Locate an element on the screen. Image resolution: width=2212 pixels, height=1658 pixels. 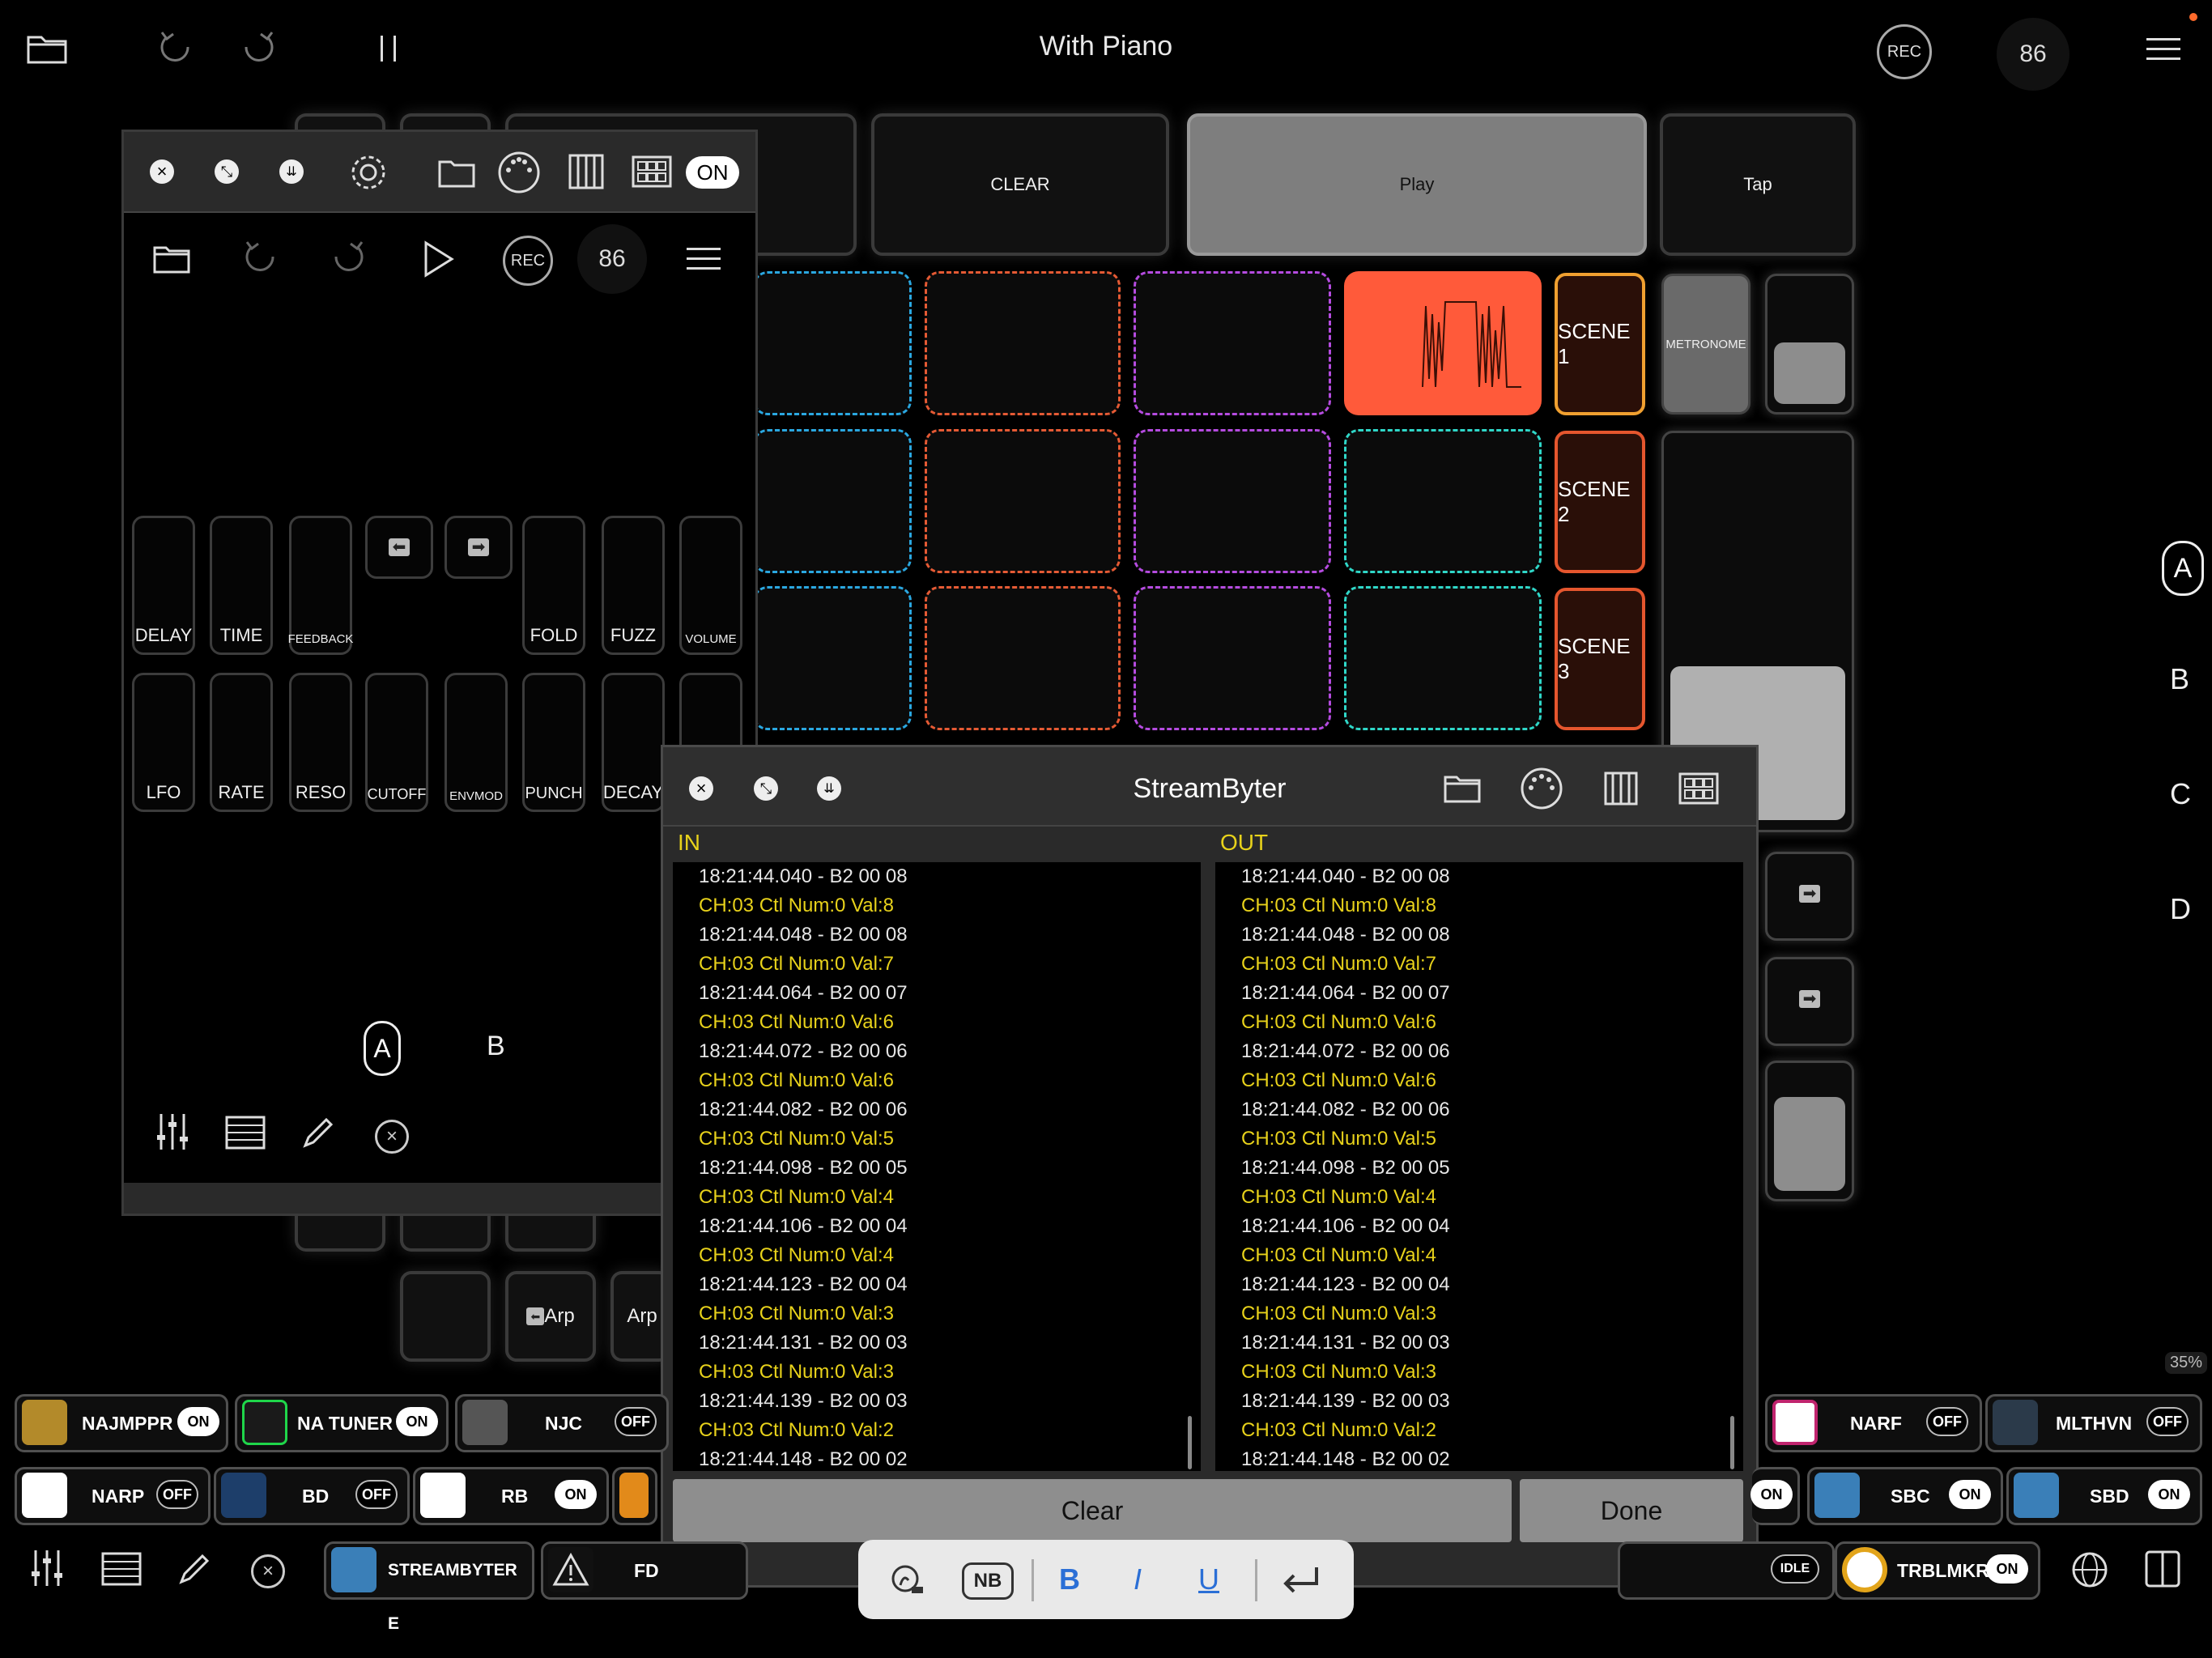
plugin-chip-njc: NJC OFF is located at coordinates (562, 1423).